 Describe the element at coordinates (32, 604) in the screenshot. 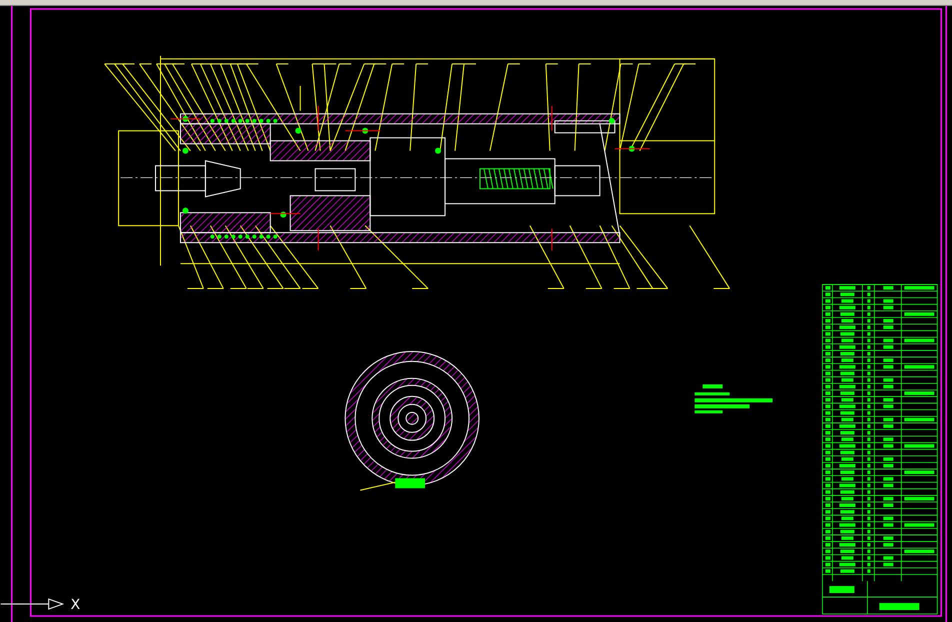

I see `ucs-icon` at that location.